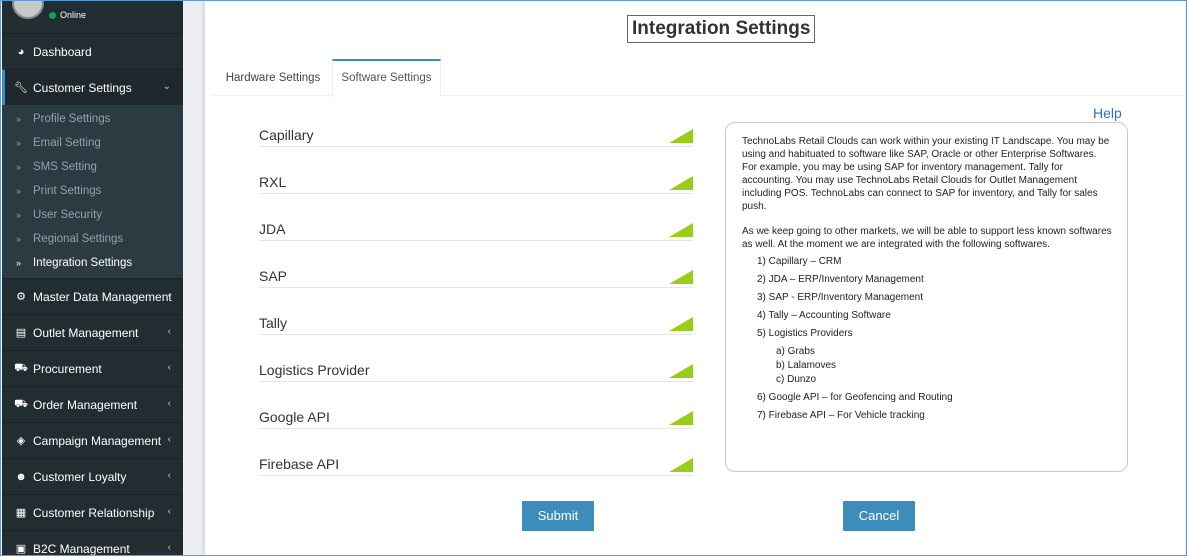 The image size is (1187, 556). Describe the element at coordinates (86, 332) in the screenshot. I see `sidebar-item-label: Outlet Management` at that location.